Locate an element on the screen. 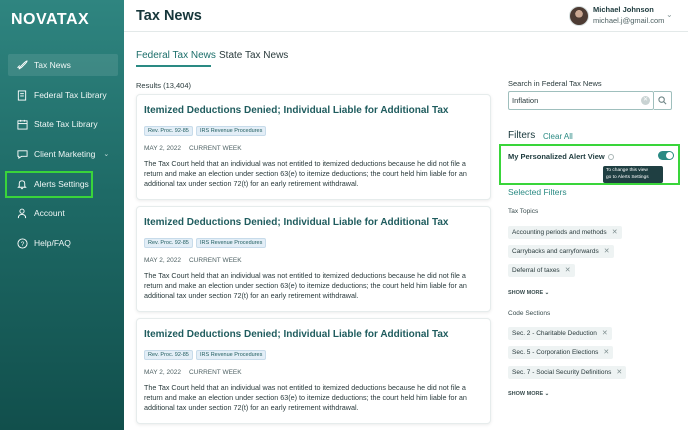  header-divider is located at coordinates (406, 31).